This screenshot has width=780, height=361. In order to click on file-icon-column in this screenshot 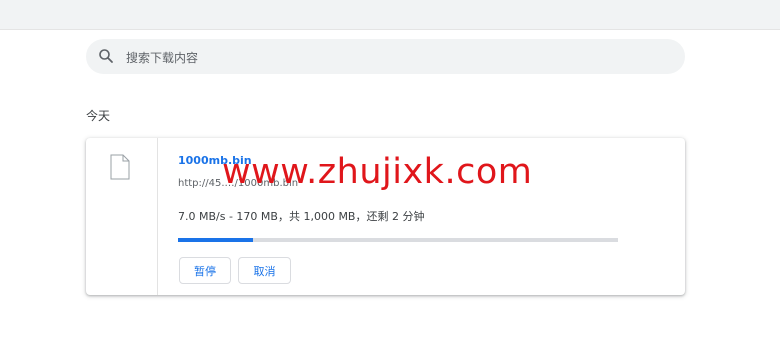, I will do `click(122, 216)`.